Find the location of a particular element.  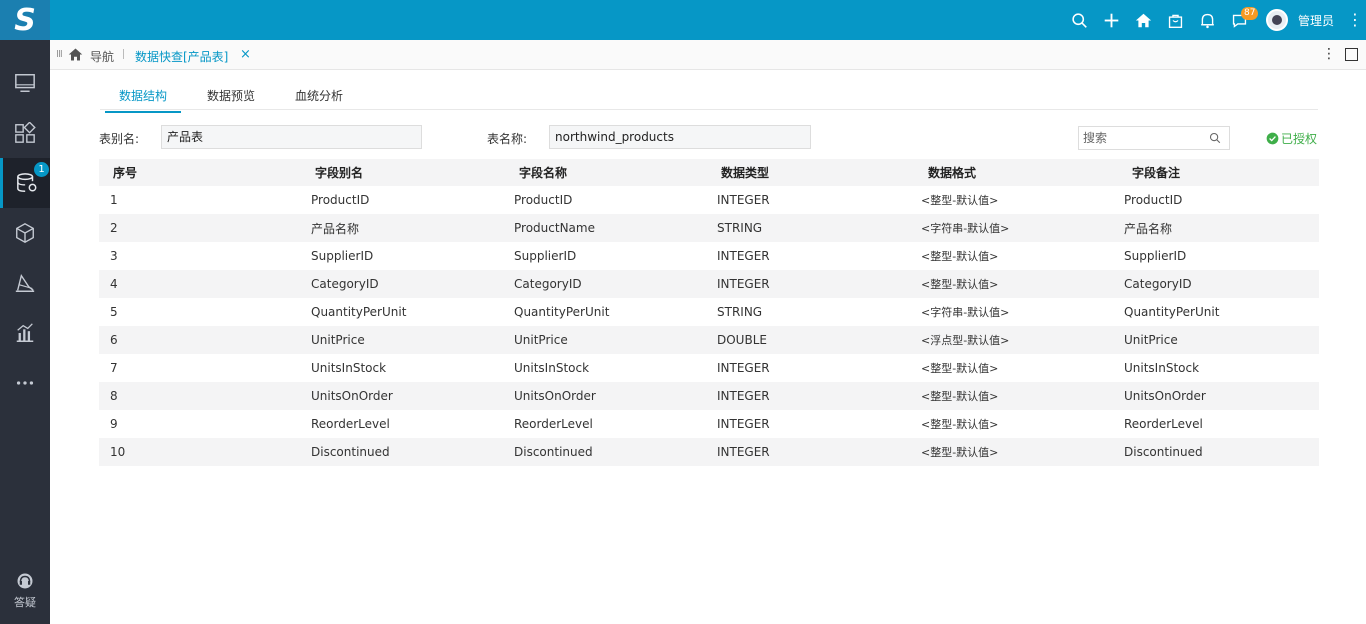

table-cell: ProductName is located at coordinates (554, 228).